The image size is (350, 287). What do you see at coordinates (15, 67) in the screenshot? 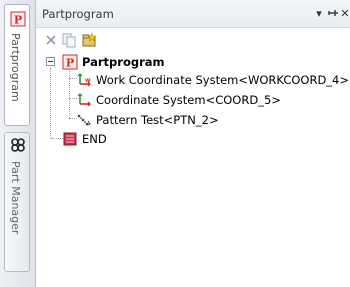
I see `tab-partprogram-label: Partprogram` at bounding box center [15, 67].